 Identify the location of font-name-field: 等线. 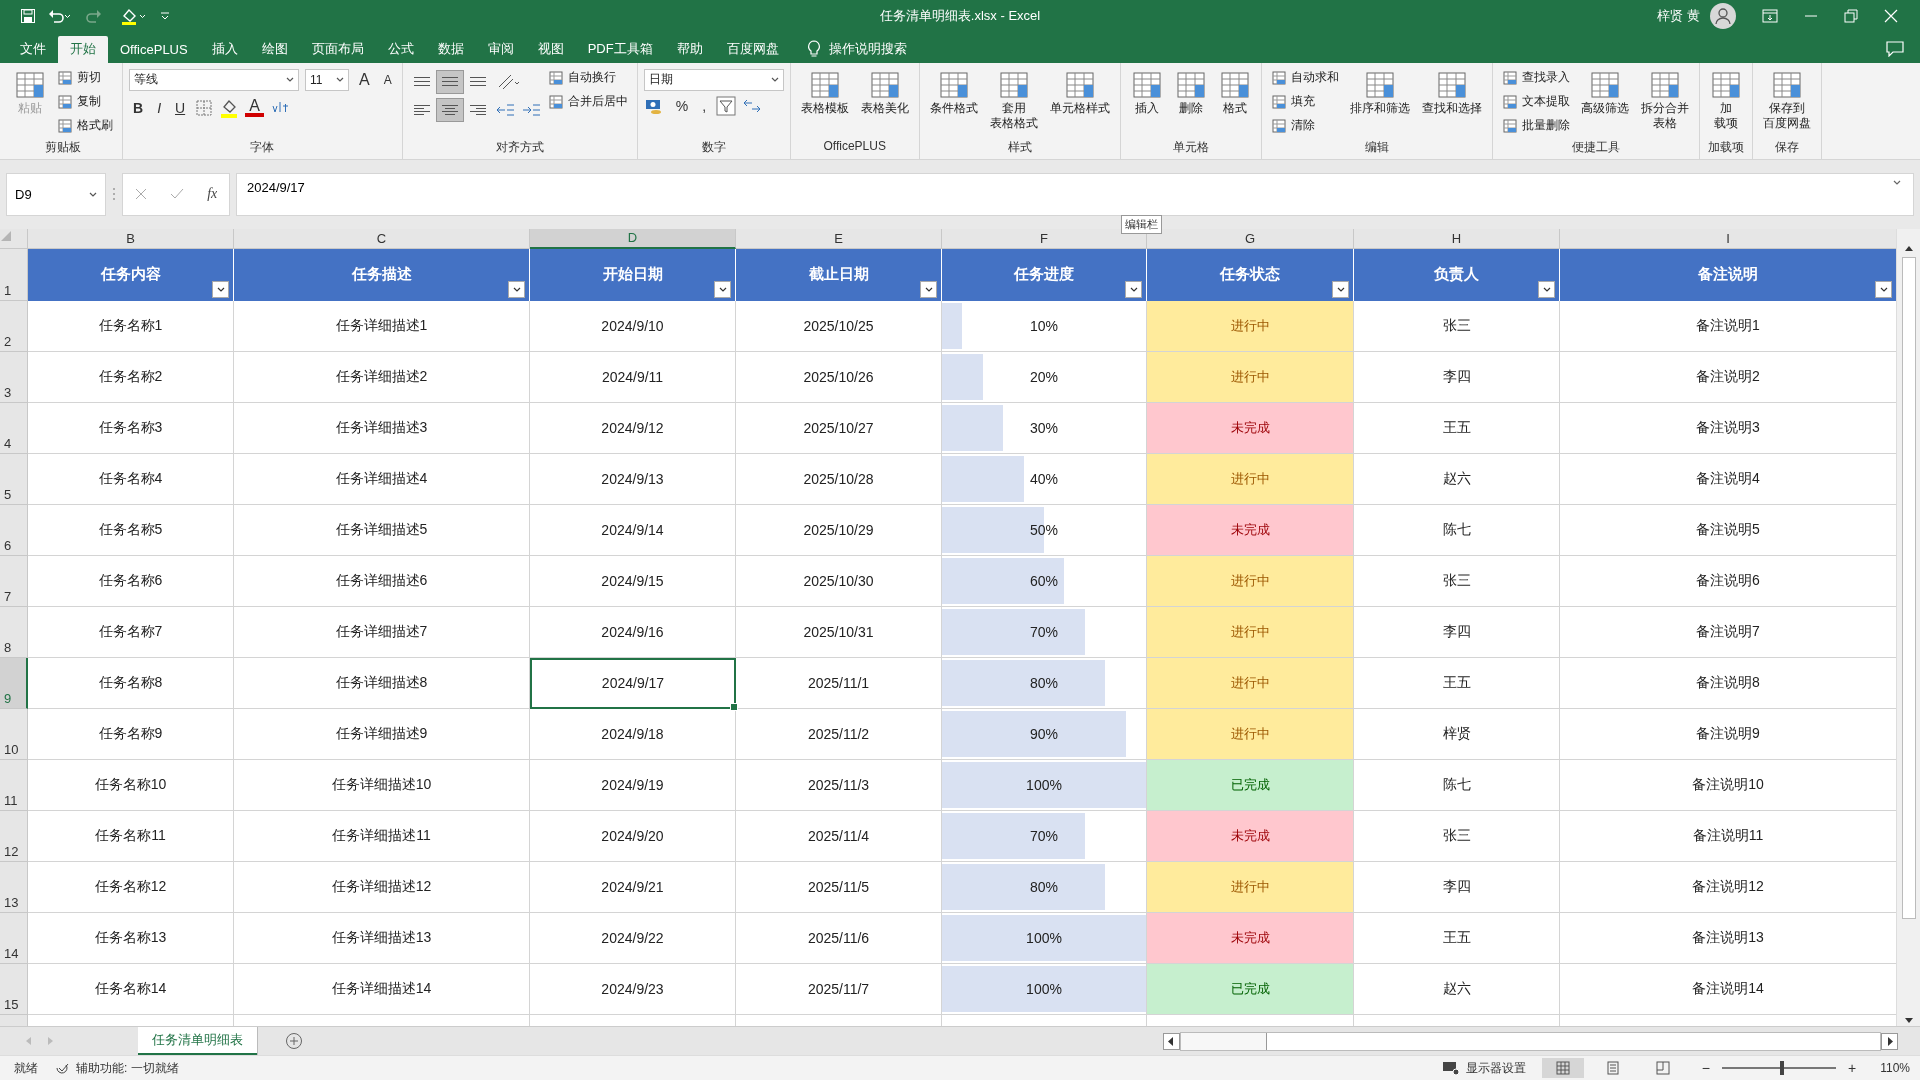
(214, 79).